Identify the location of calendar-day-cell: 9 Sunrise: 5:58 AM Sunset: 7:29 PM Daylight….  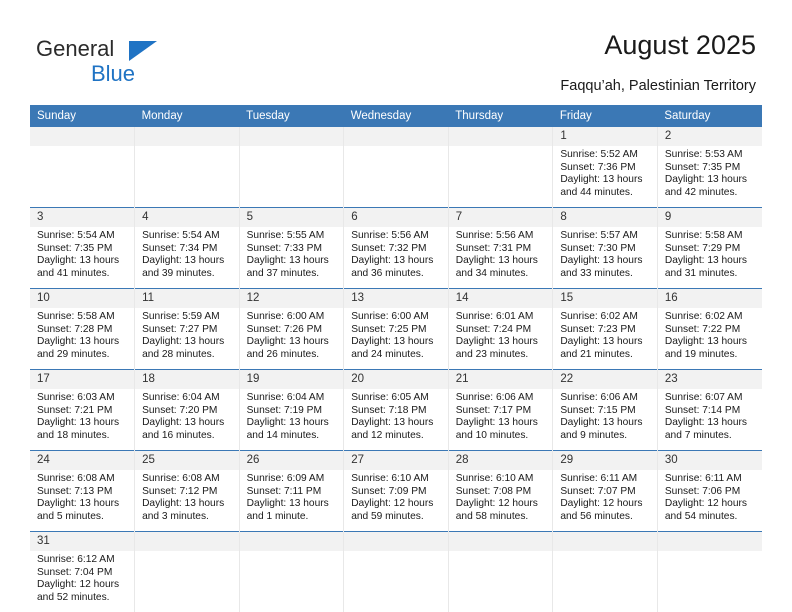
(709, 248).